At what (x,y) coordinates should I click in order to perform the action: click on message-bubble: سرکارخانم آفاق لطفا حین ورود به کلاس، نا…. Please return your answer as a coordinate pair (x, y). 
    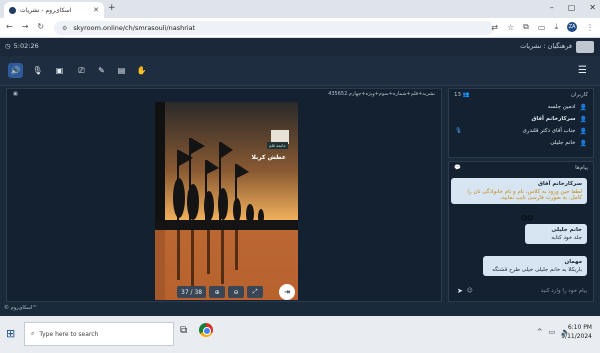
    Looking at the image, I should click on (519, 191).